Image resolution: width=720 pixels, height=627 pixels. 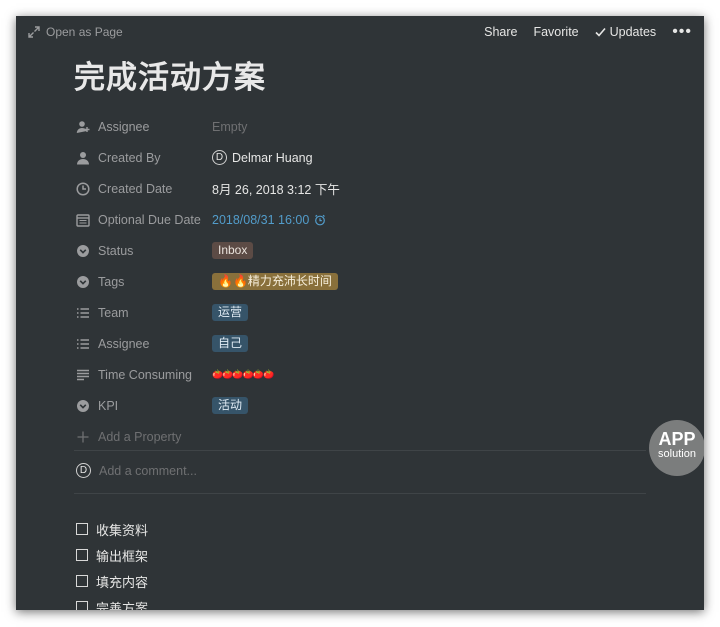 I want to click on property-name: Team, so click(x=113, y=312).